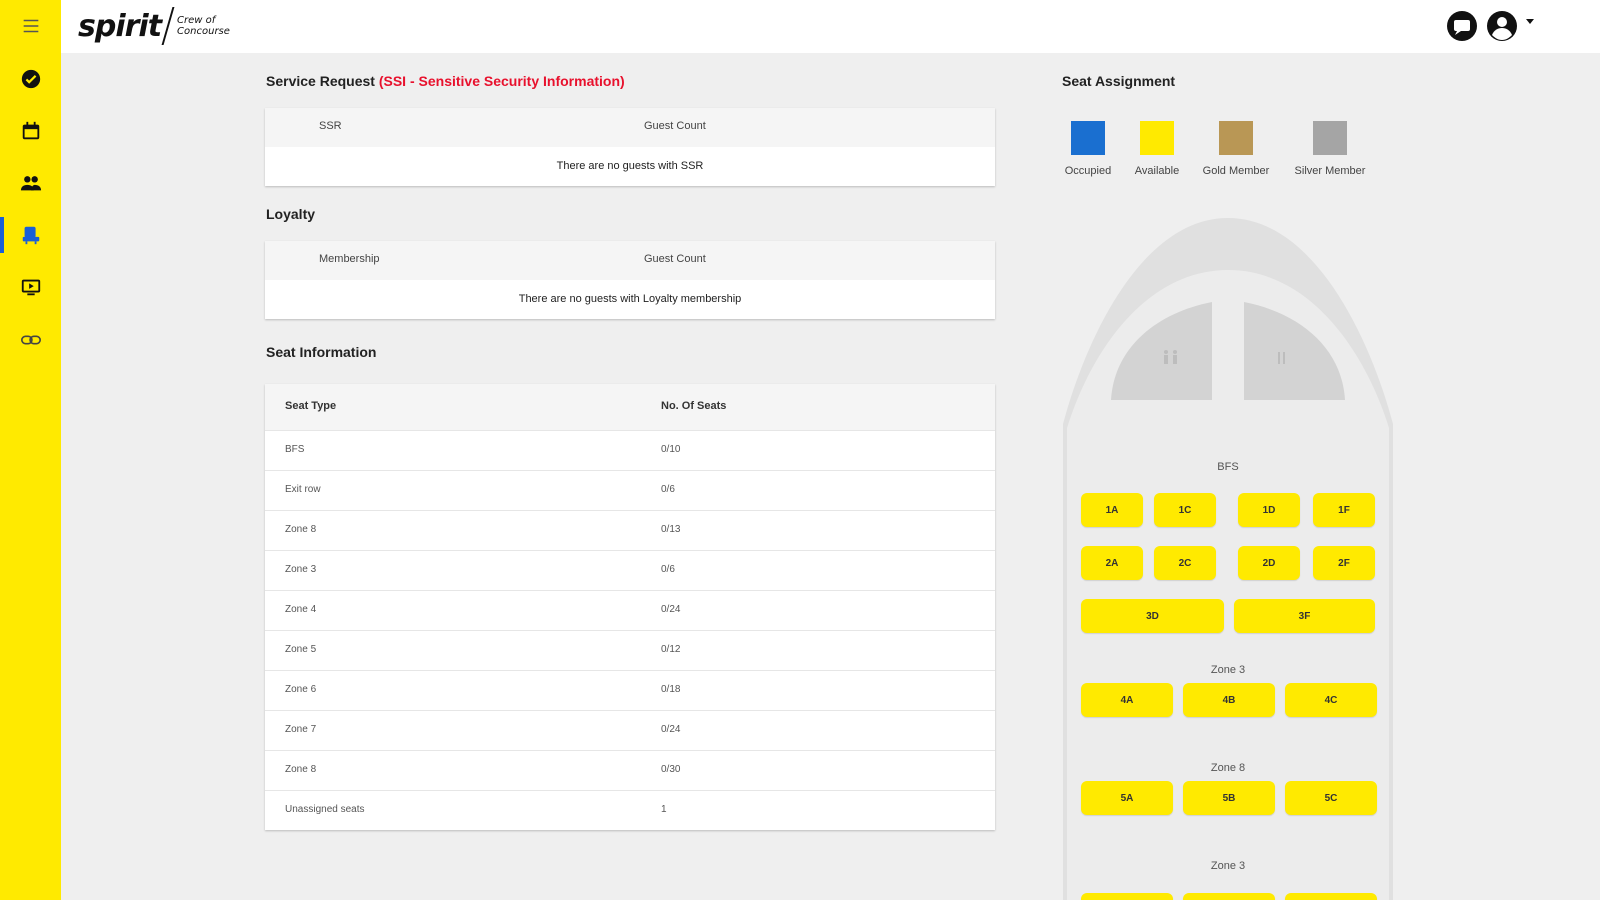  Describe the element at coordinates (630, 407) in the screenshot. I see `seat-information-table-header: Seat Type No. Of Seats` at that location.